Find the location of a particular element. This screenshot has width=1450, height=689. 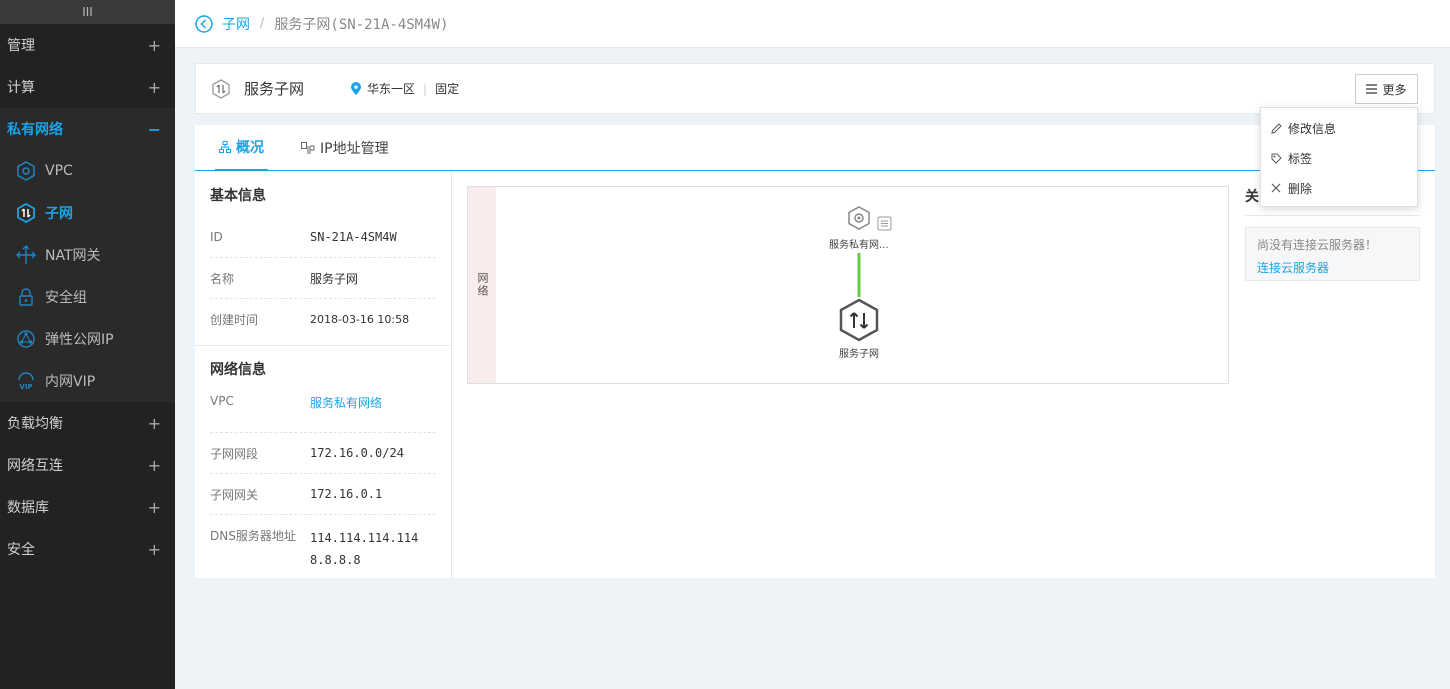

sidebar-group-label: 管理 is located at coordinates (21, 46).